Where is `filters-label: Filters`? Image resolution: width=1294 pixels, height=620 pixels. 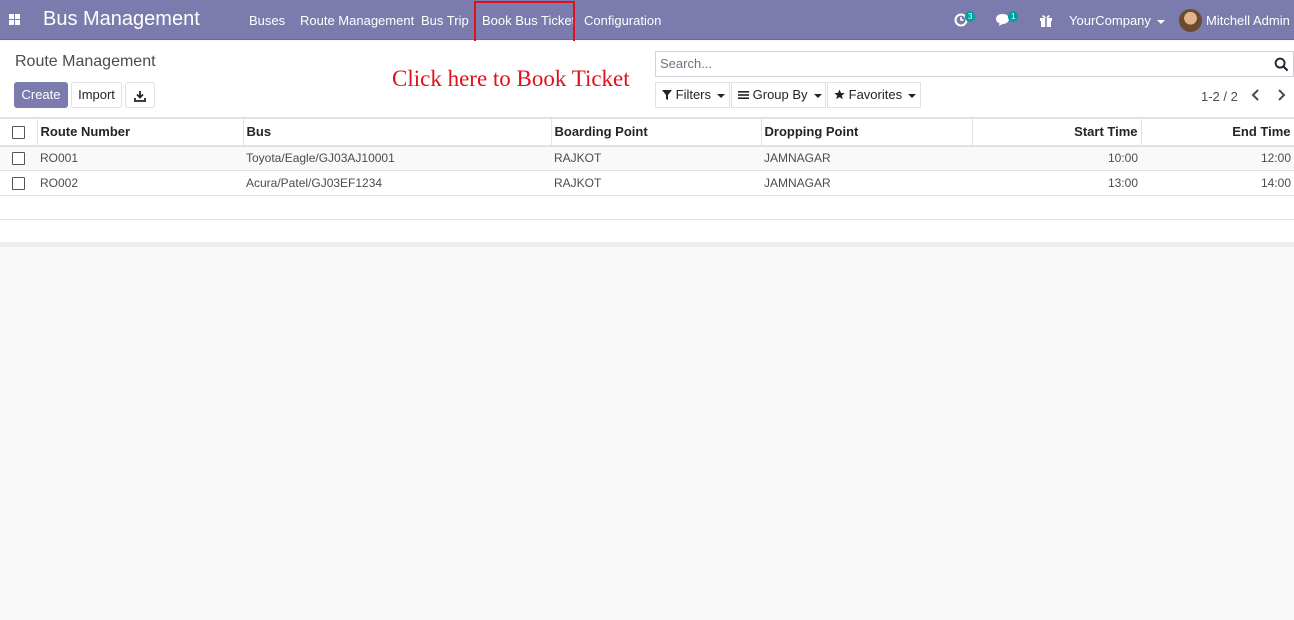 filters-label: Filters is located at coordinates (693, 94).